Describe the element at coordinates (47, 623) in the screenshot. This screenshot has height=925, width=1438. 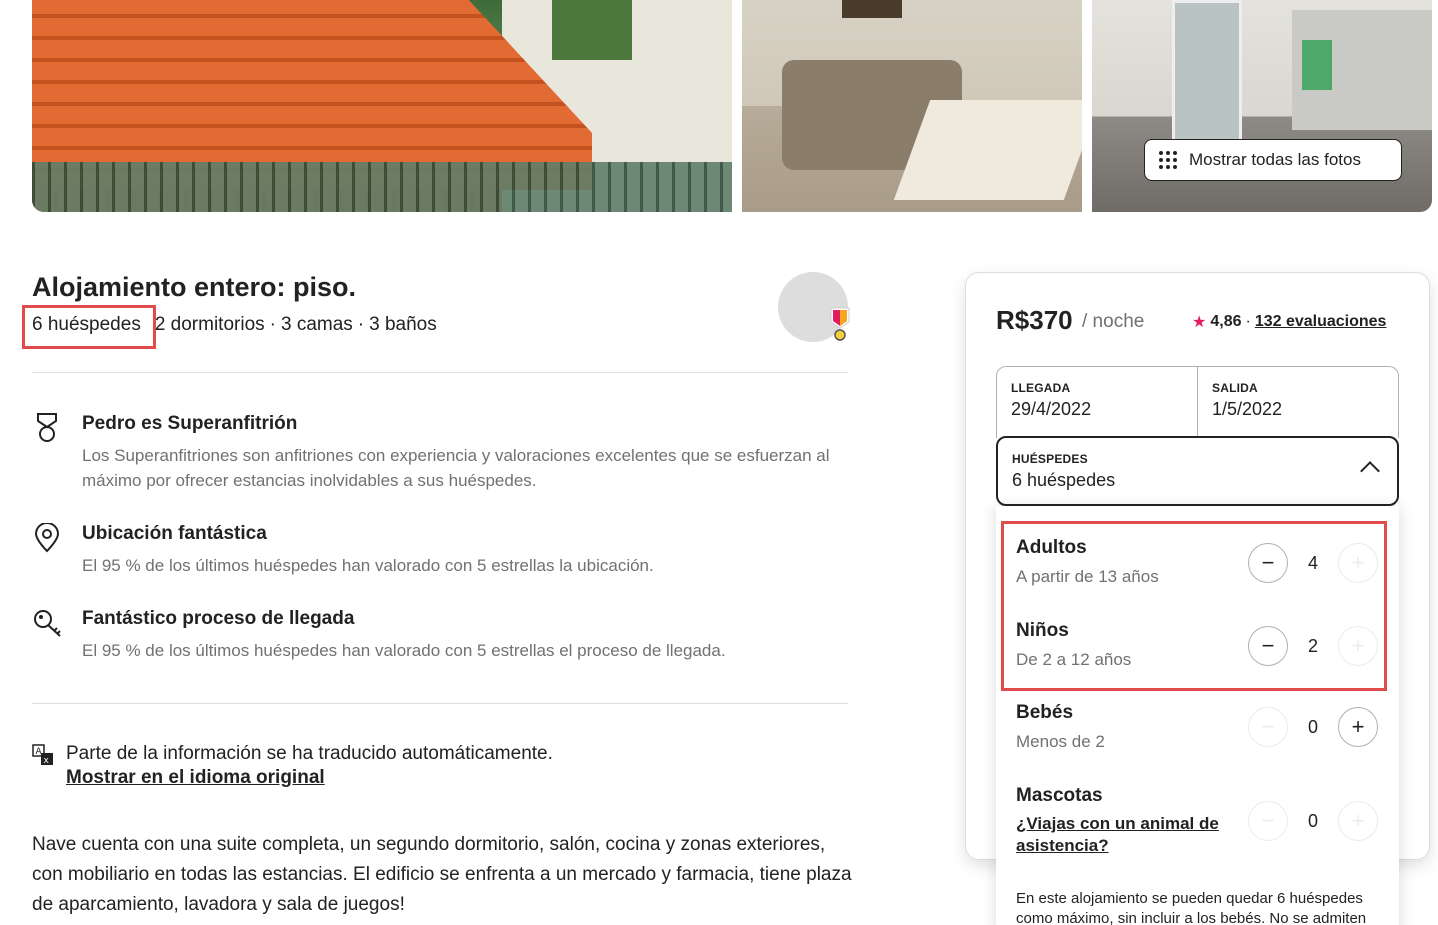
I see `key-icon` at that location.